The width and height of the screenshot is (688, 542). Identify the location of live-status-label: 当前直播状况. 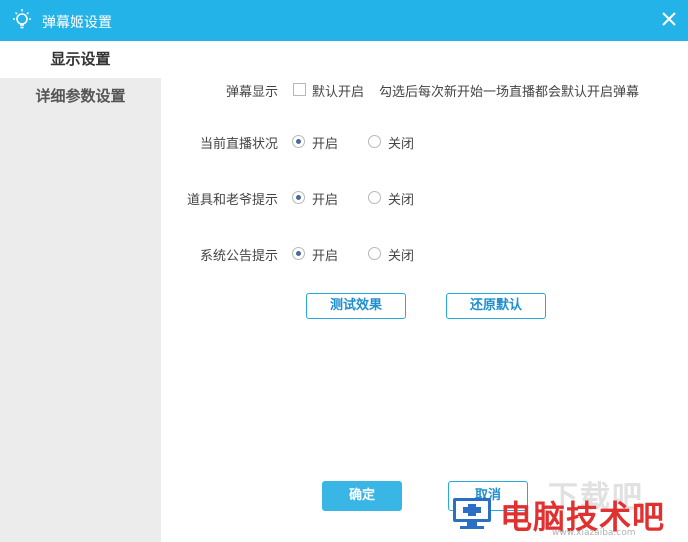
(238, 144).